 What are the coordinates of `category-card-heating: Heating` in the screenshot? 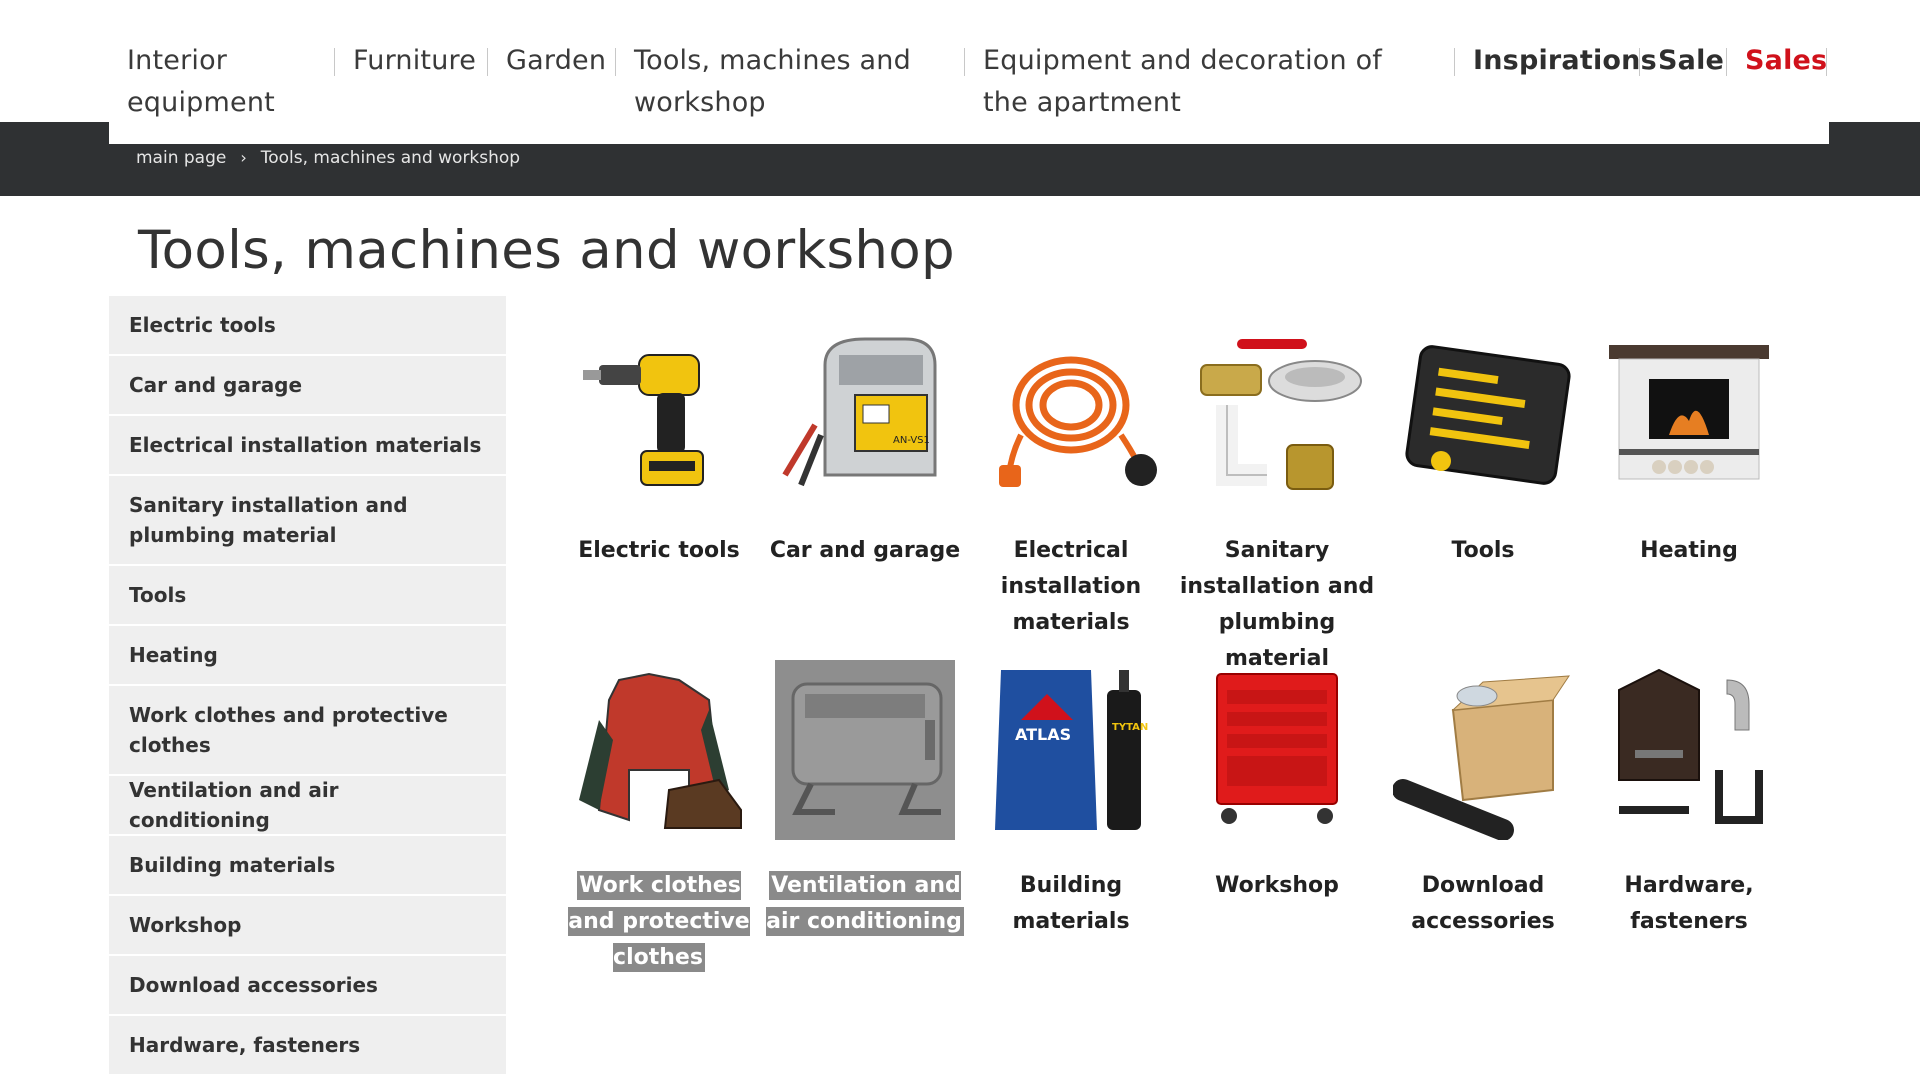 It's located at (1689, 447).